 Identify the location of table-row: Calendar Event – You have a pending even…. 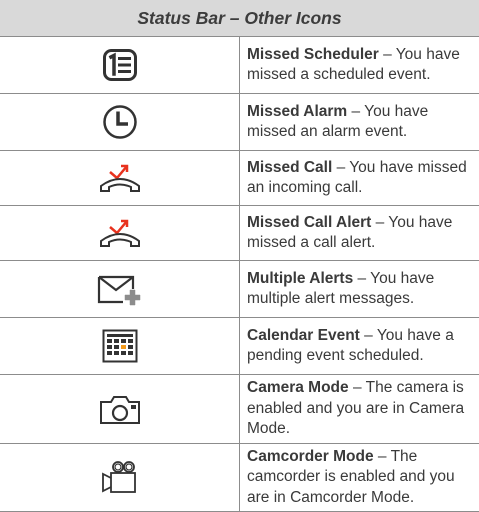
(239, 346).